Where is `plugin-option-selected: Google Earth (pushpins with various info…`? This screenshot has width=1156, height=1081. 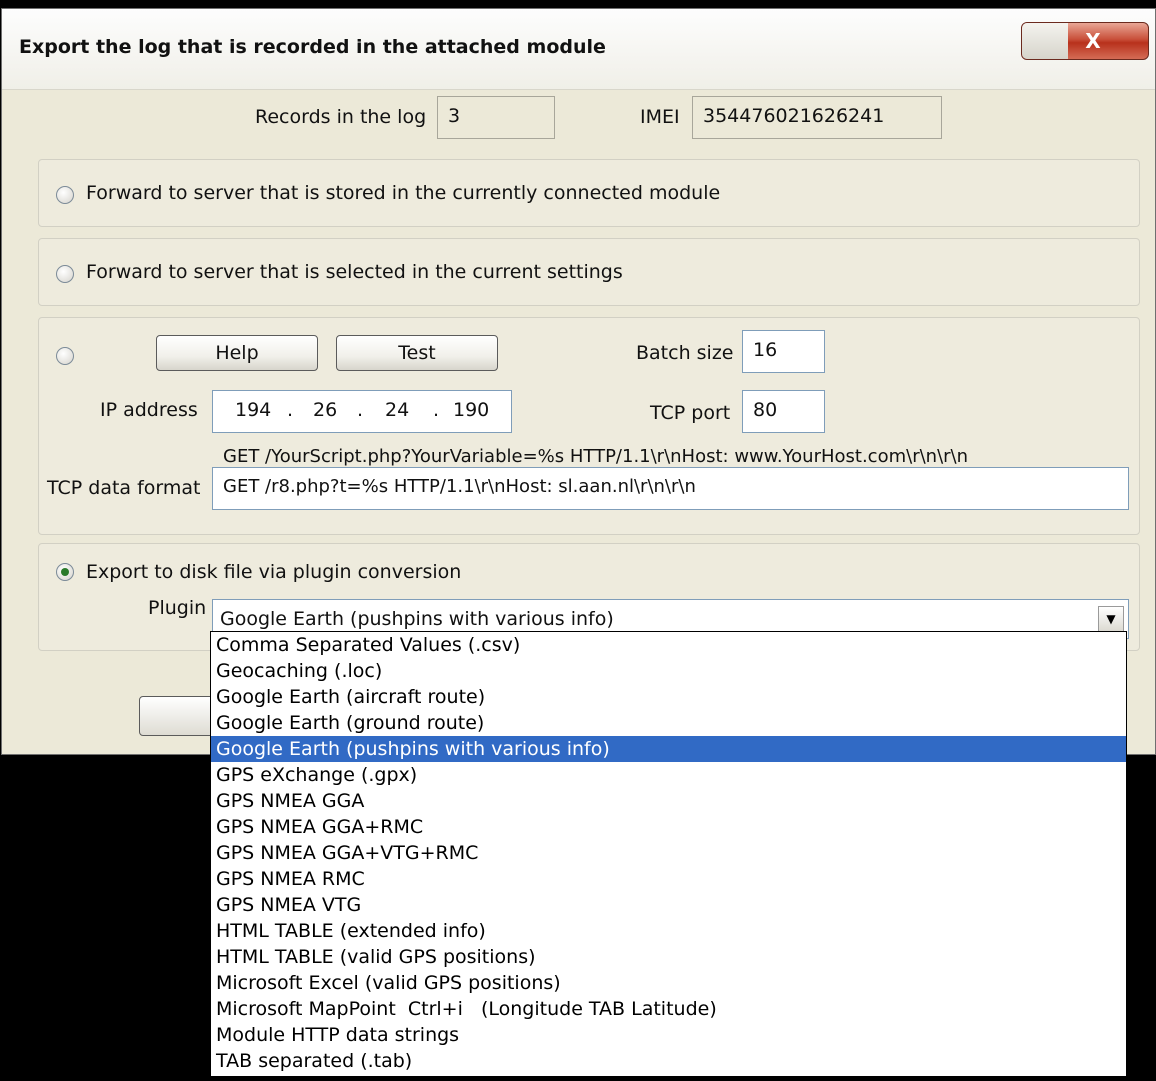 plugin-option-selected: Google Earth (pushpins with various info… is located at coordinates (668, 749).